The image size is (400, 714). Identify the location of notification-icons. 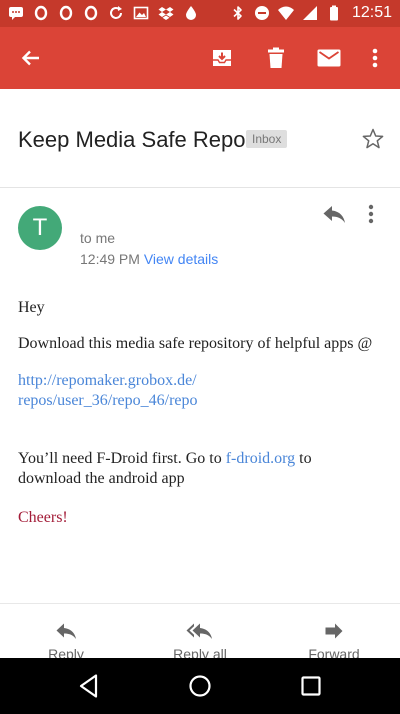
(103, 13).